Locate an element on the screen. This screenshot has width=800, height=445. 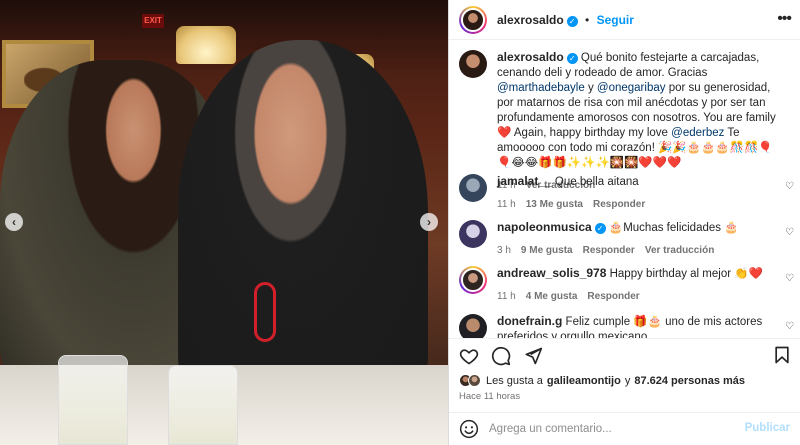
liker-avatar is located at coordinates (474, 380).